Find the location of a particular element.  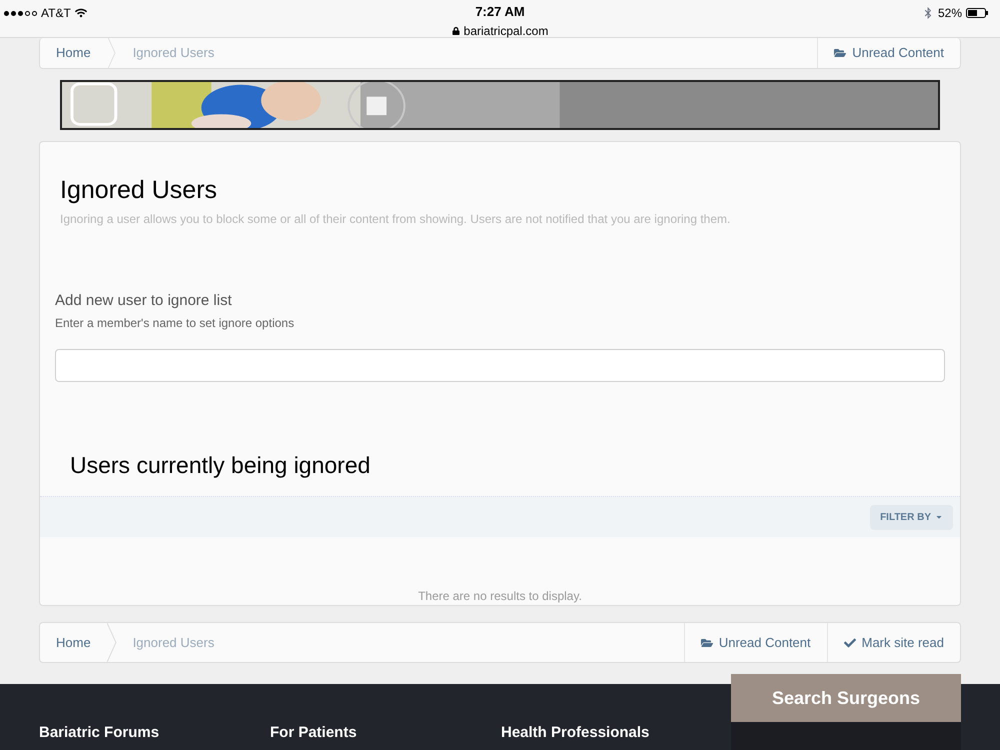

carrier-label: AT&T is located at coordinates (56, 13).